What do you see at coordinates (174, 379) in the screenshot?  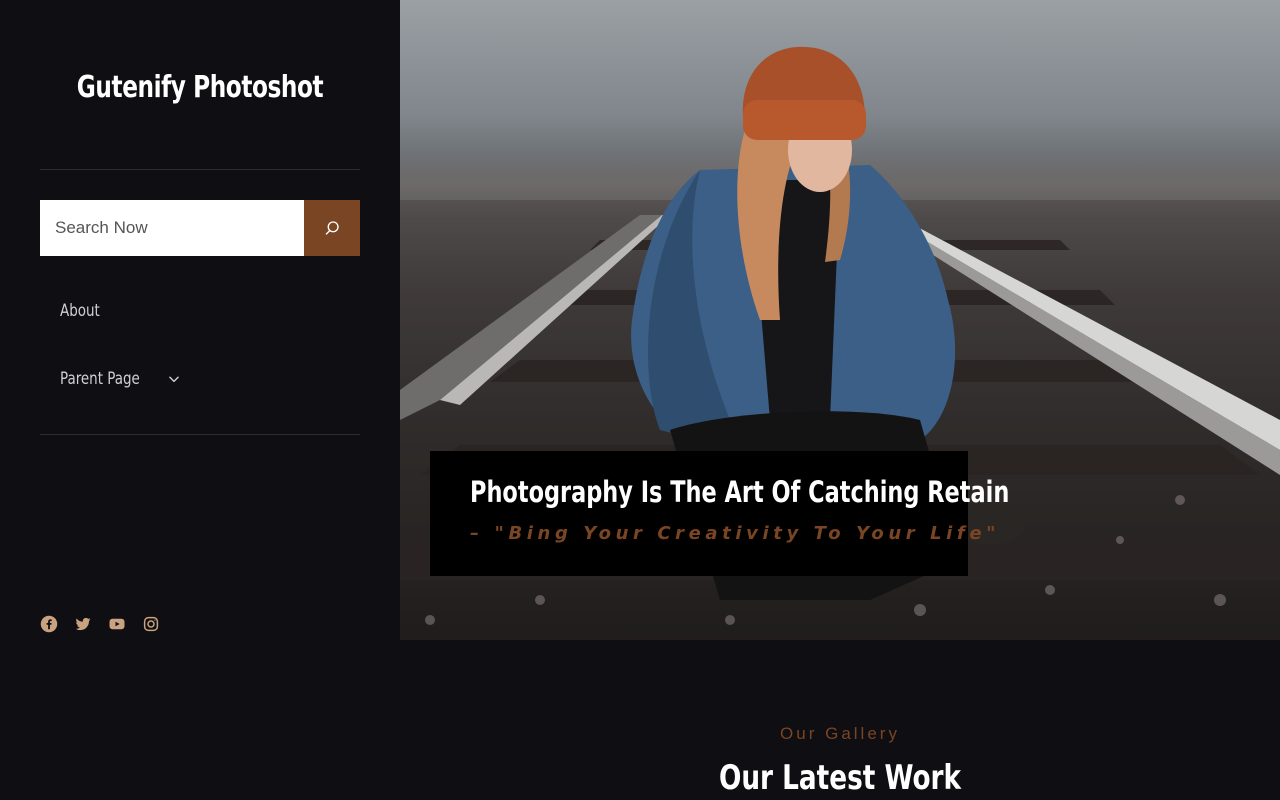 I see `chevron-down-icon` at bounding box center [174, 379].